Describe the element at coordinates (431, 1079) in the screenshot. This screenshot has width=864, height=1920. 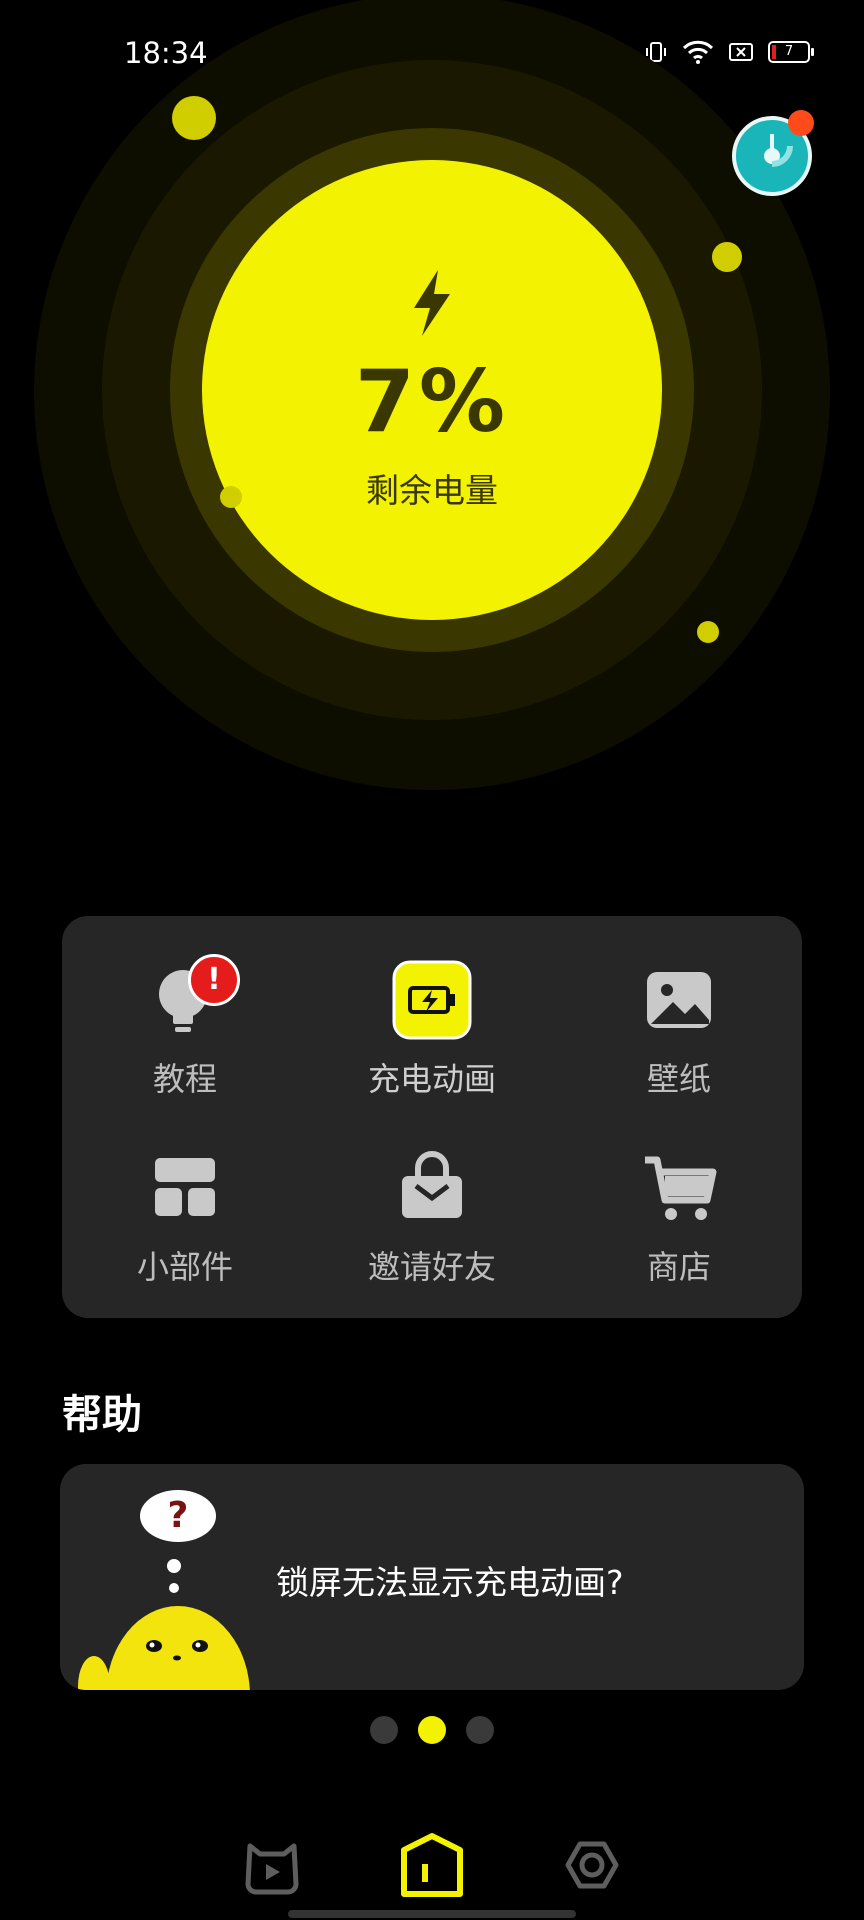
I see `feature-label: 充电动画` at that location.